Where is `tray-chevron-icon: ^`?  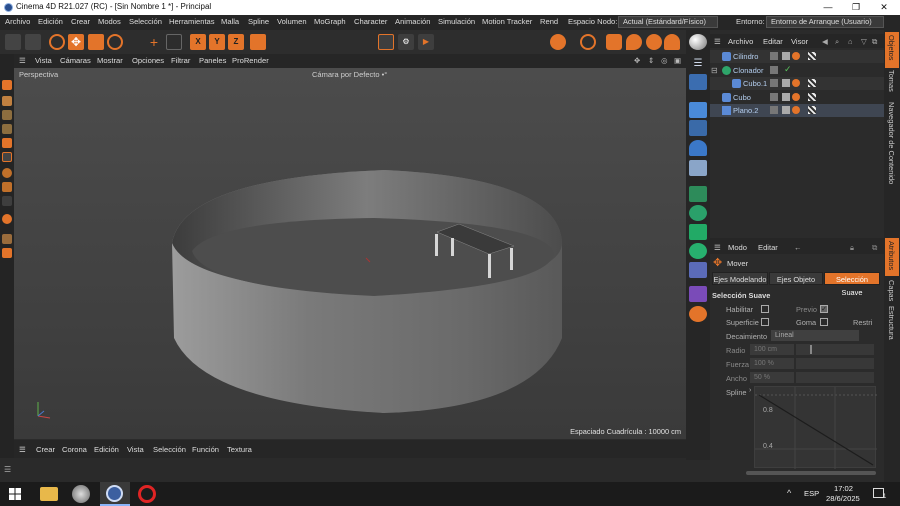 tray-chevron-icon: ^ is located at coordinates (789, 493).